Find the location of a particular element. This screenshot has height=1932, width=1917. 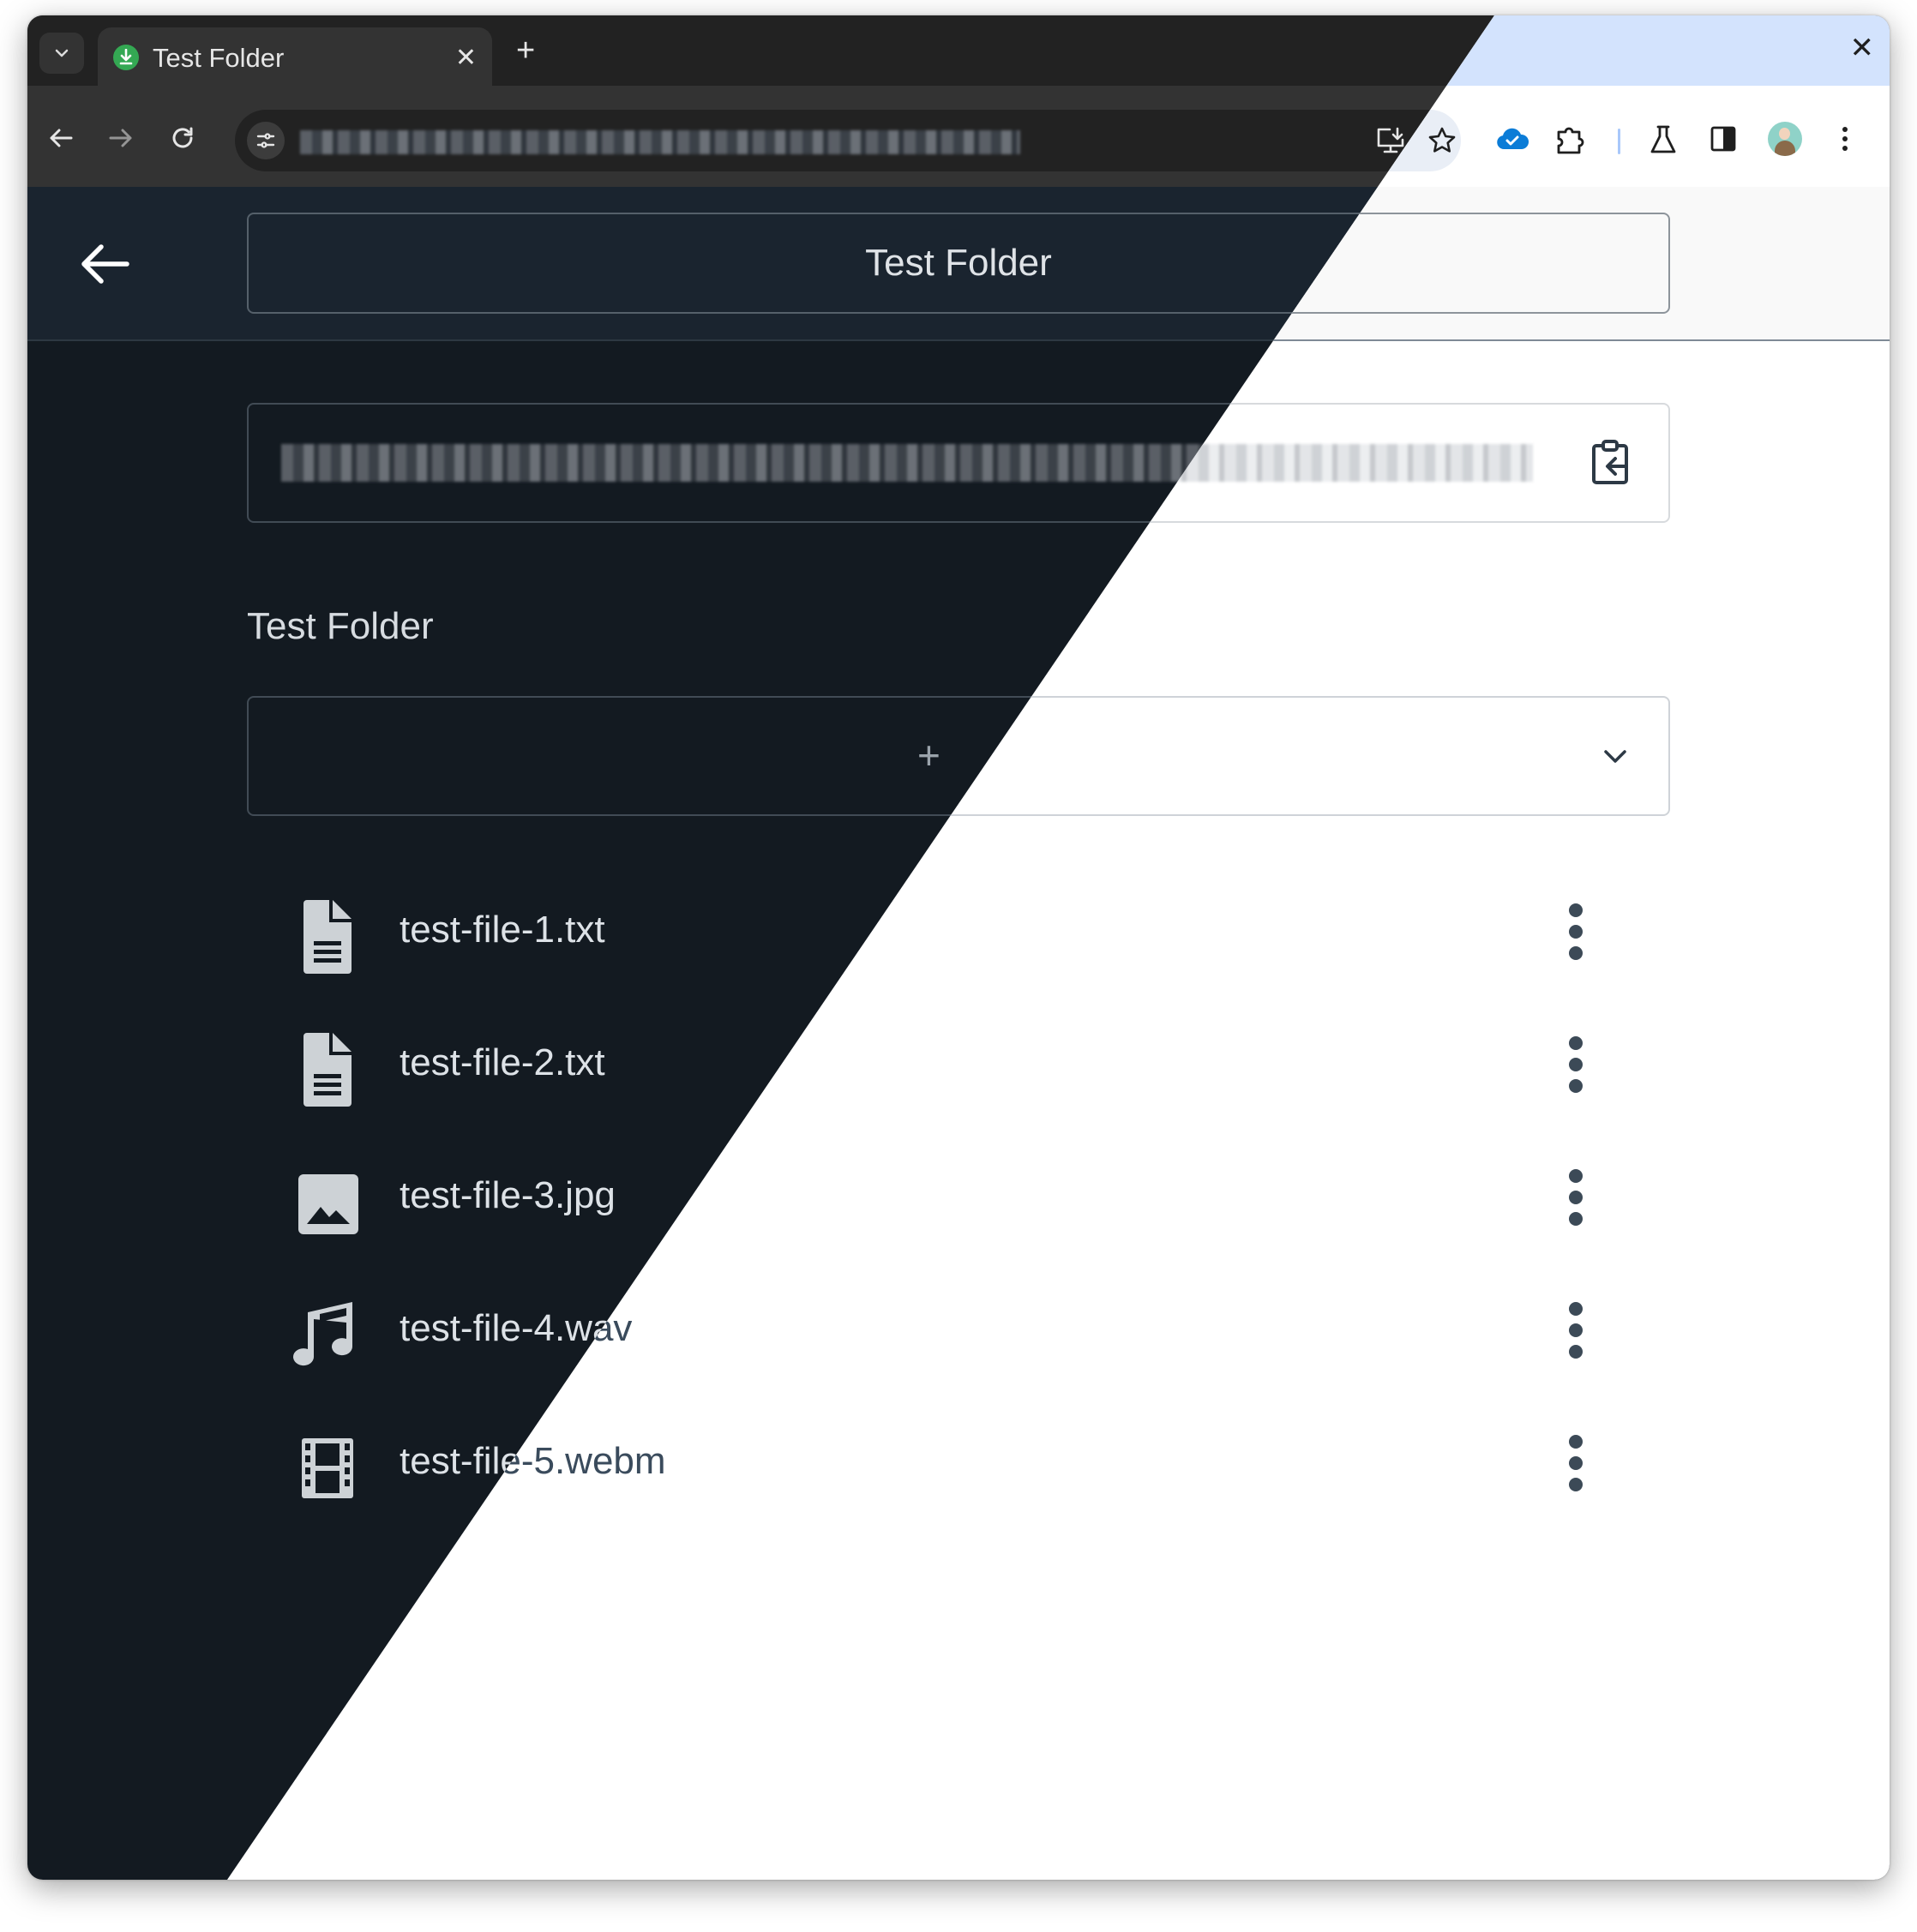

reload-icon is located at coordinates (183, 138).